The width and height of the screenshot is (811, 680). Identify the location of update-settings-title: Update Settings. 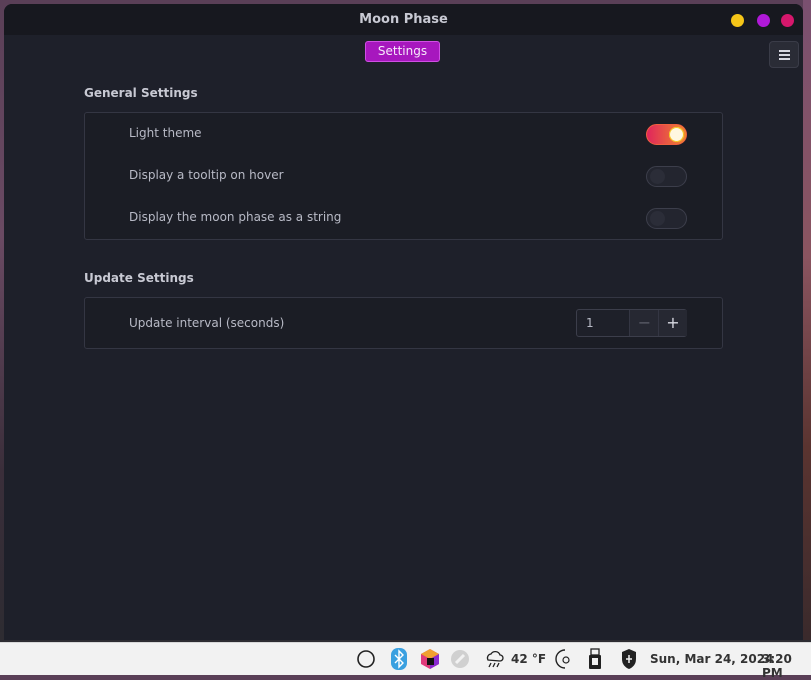
(139, 278).